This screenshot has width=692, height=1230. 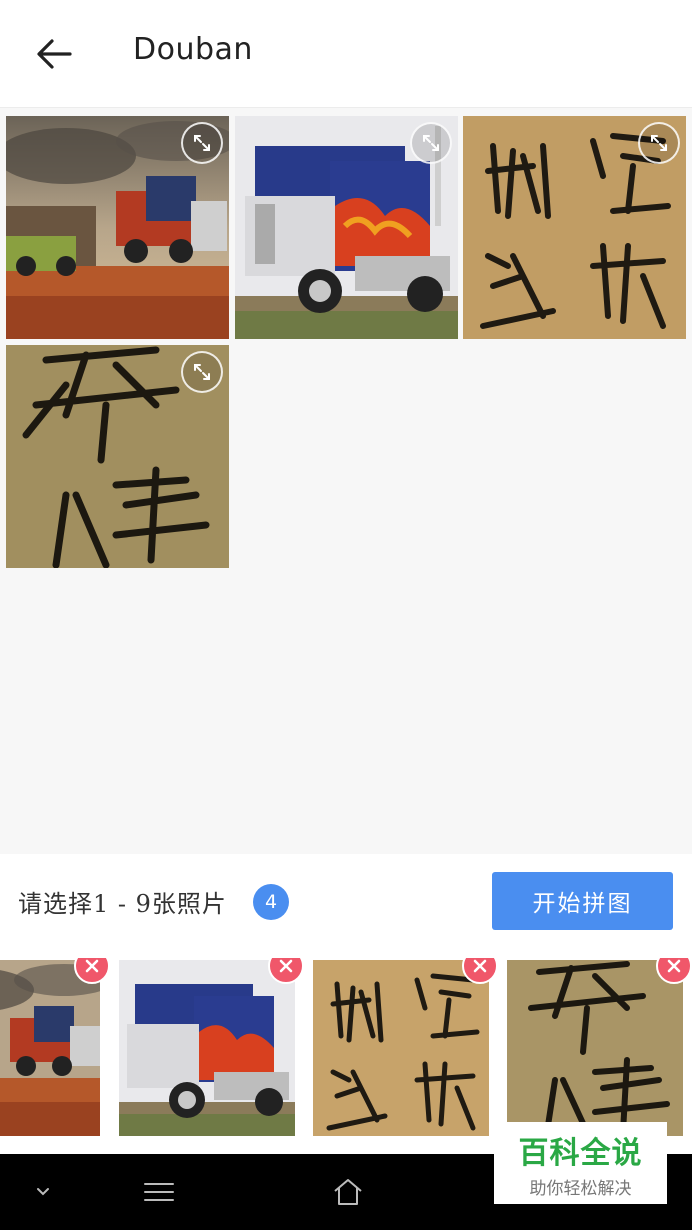 I want to click on selection-hint: 请选择1 - 9张照片, so click(x=122, y=904).